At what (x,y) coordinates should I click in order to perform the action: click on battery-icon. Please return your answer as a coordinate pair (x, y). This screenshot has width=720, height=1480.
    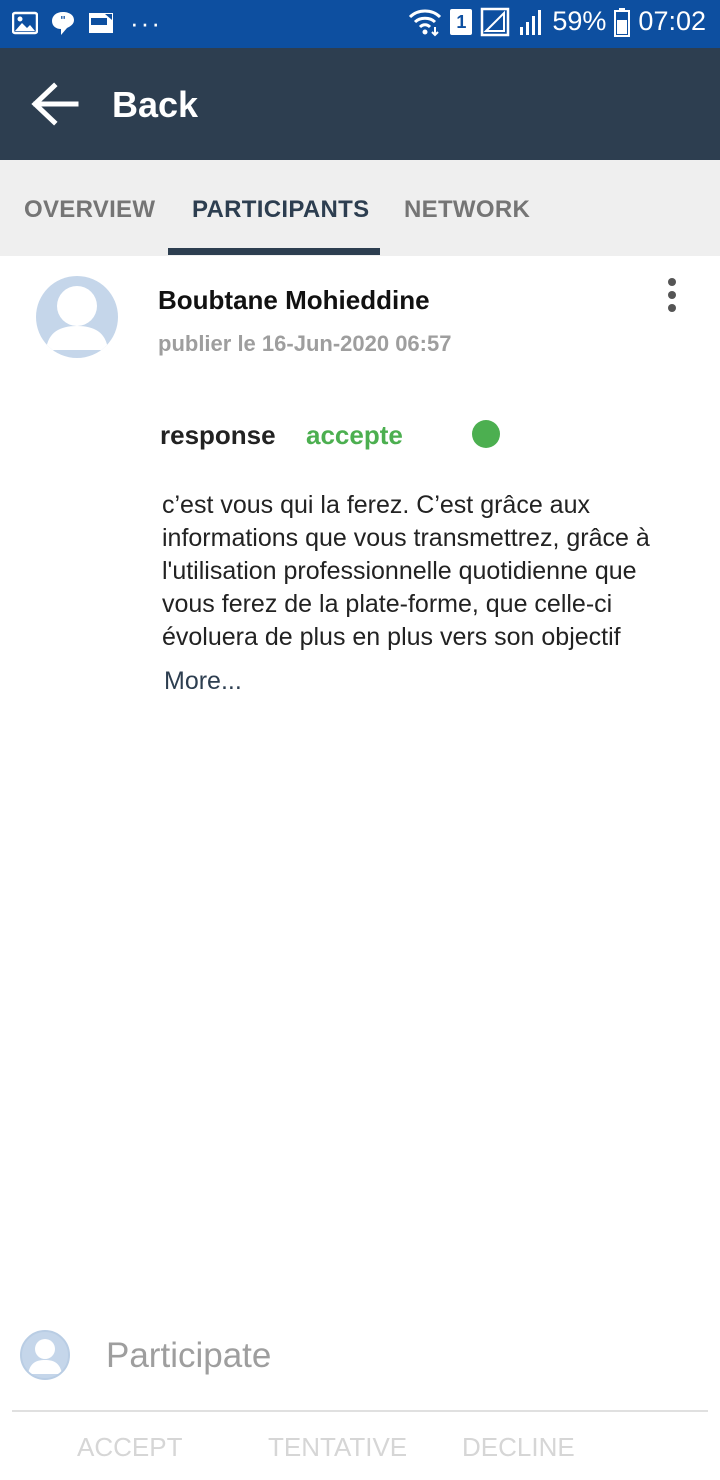
    Looking at the image, I should click on (622, 22).